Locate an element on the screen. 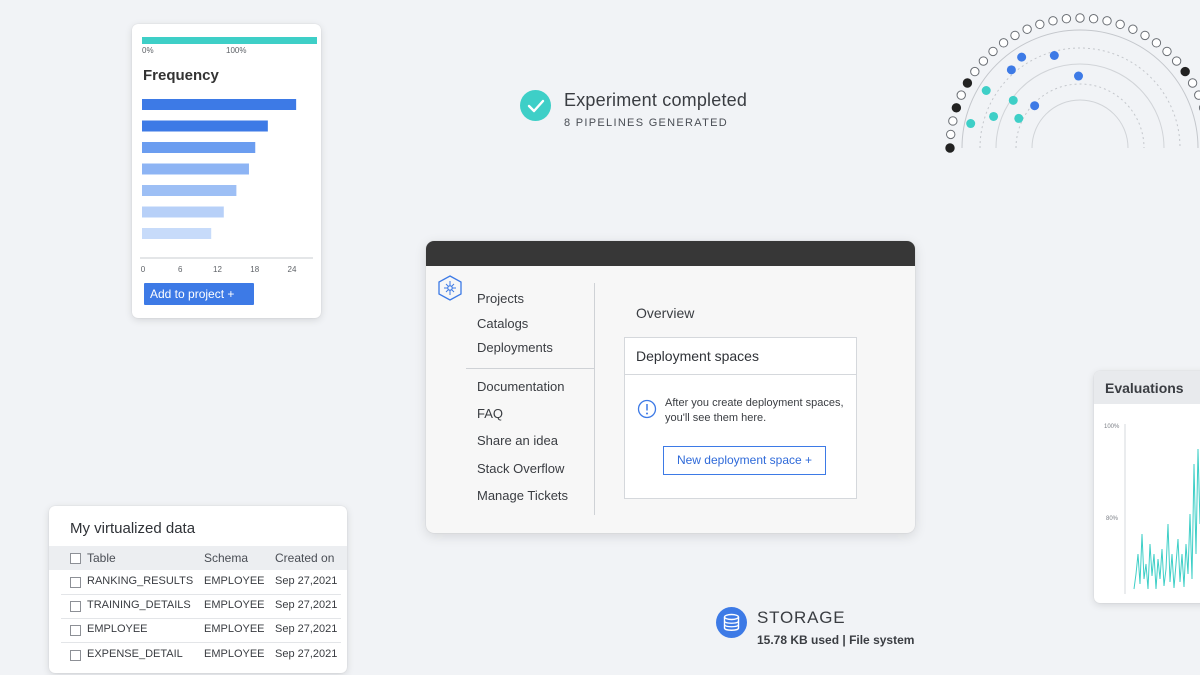 The image size is (1200, 675). evaluations-chart is located at coordinates (1162, 509).